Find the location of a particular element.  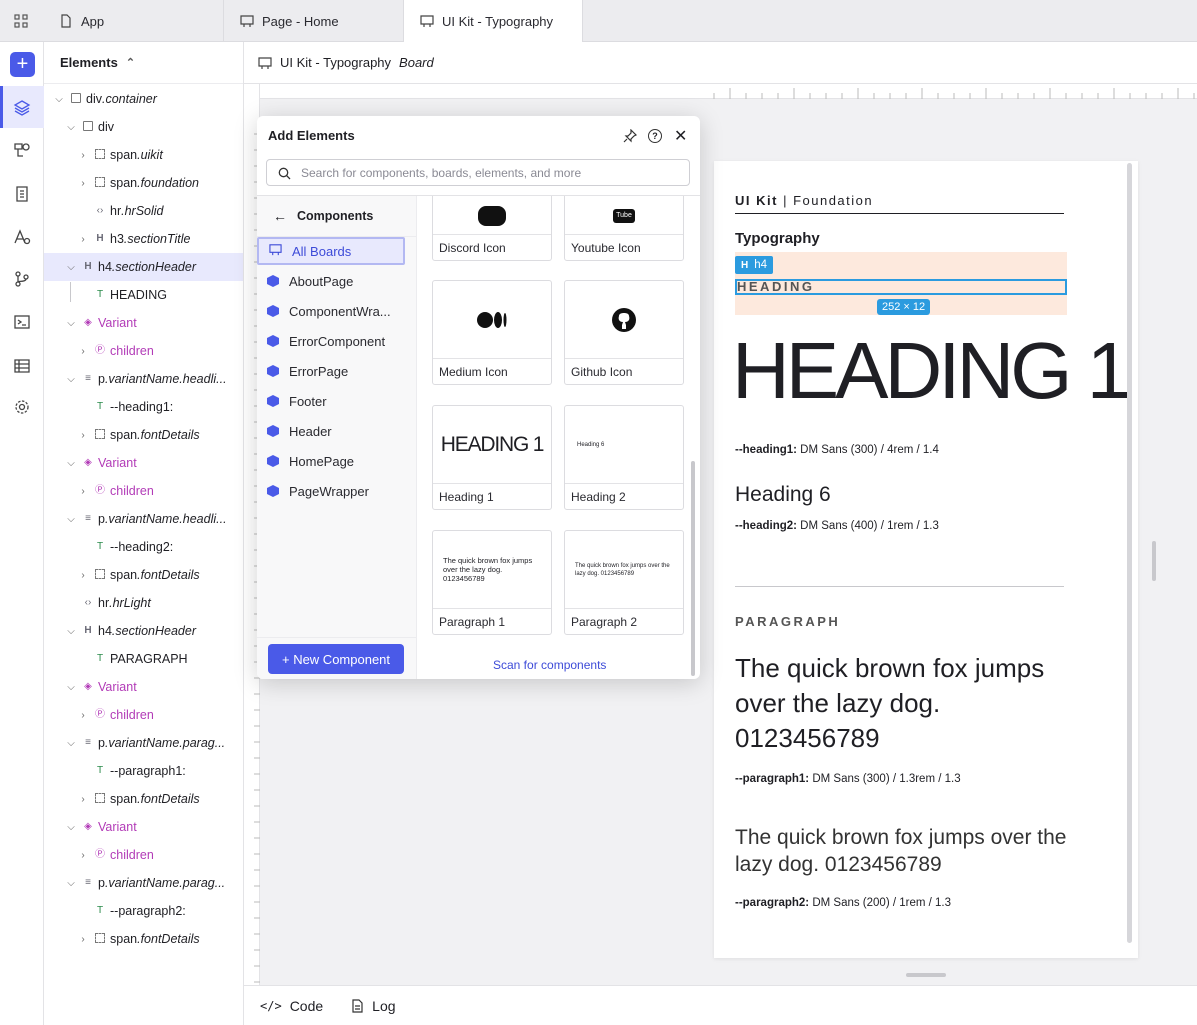

close-icon: ✕ is located at coordinates (680, 136).